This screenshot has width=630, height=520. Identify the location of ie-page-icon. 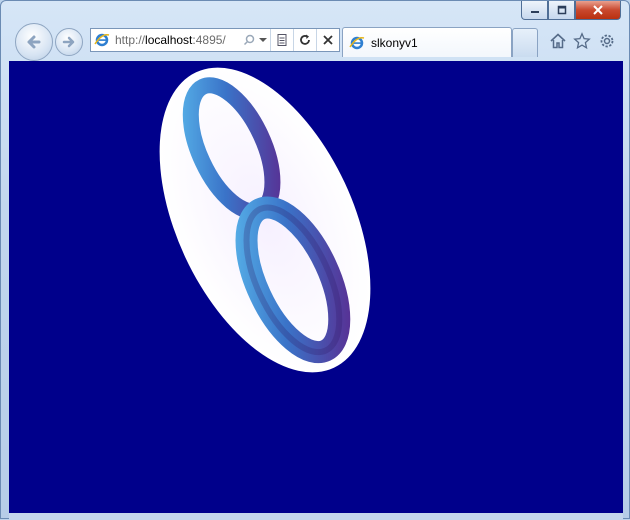
(102, 40).